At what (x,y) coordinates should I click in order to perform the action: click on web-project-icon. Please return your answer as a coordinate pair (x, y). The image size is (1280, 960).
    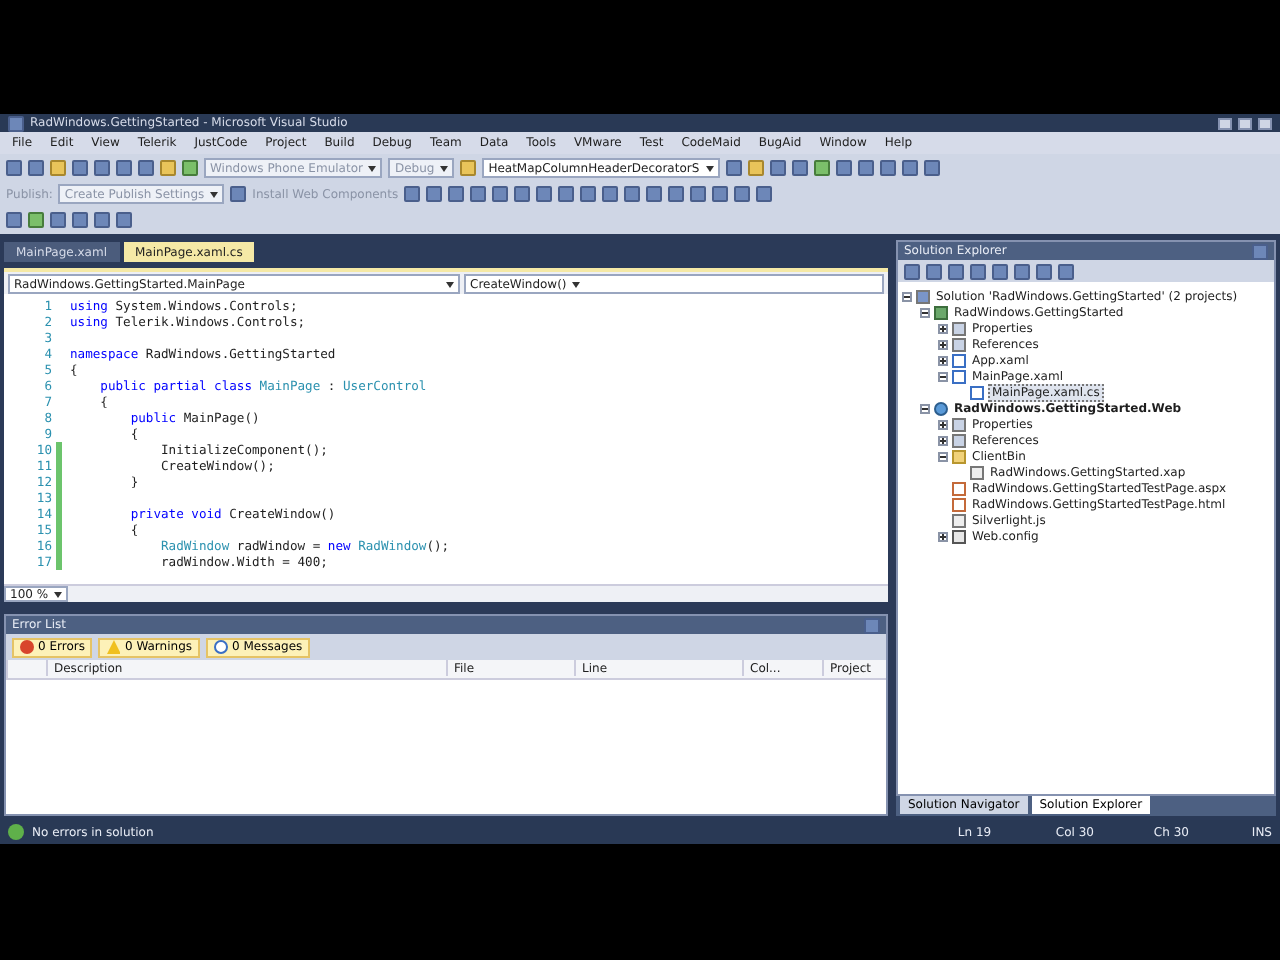
    Looking at the image, I should click on (941, 408).